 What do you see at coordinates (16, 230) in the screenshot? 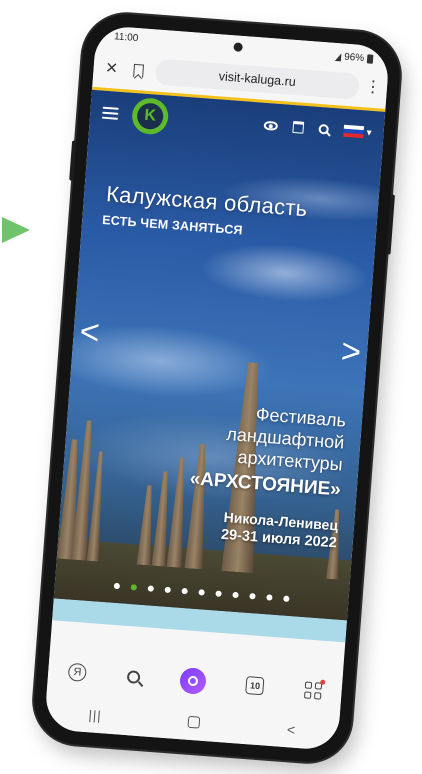
I see `pointer-arrow-icon` at bounding box center [16, 230].